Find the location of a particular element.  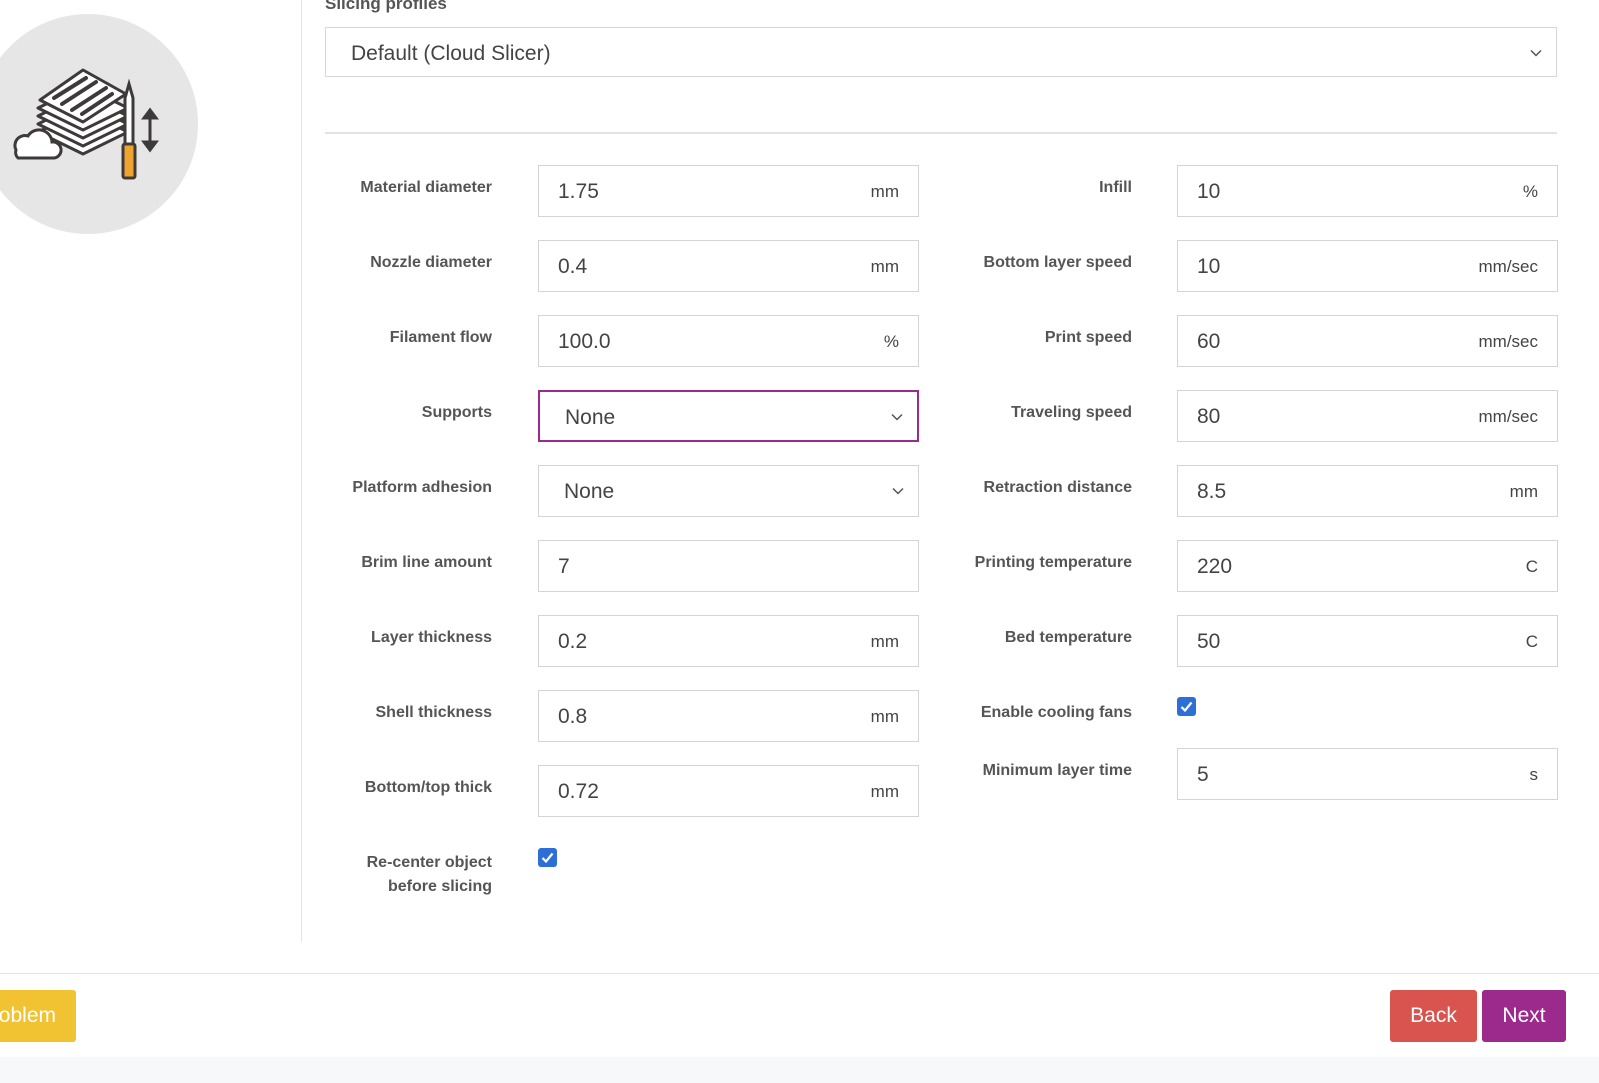

infill-unit: % is located at coordinates (1530, 191).